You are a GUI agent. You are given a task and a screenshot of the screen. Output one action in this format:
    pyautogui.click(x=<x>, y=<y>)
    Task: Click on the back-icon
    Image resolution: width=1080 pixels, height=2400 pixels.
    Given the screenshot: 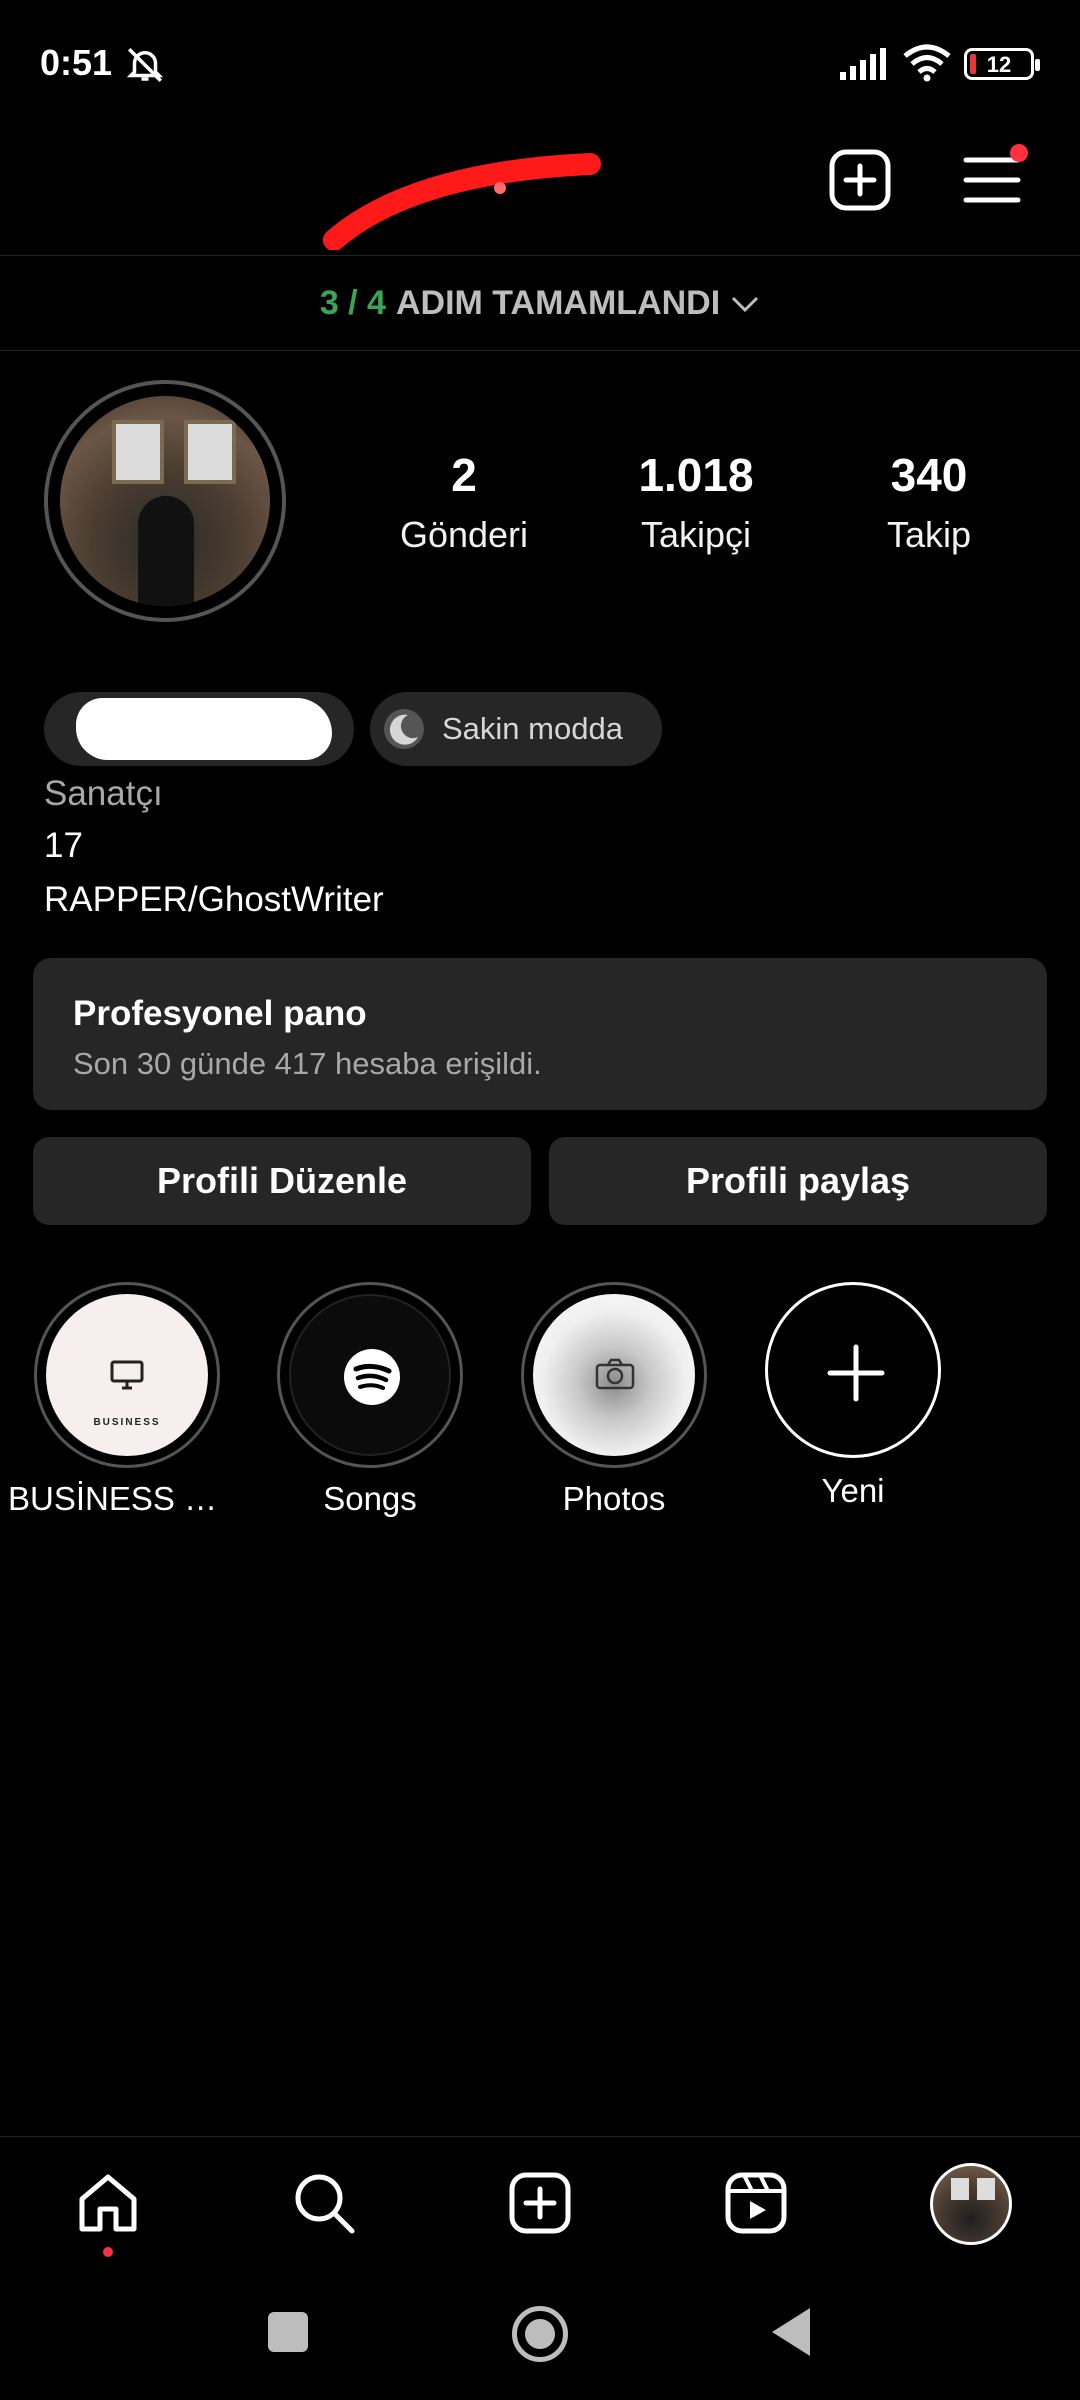 What is the action you would take?
    pyautogui.click(x=791, y=2332)
    